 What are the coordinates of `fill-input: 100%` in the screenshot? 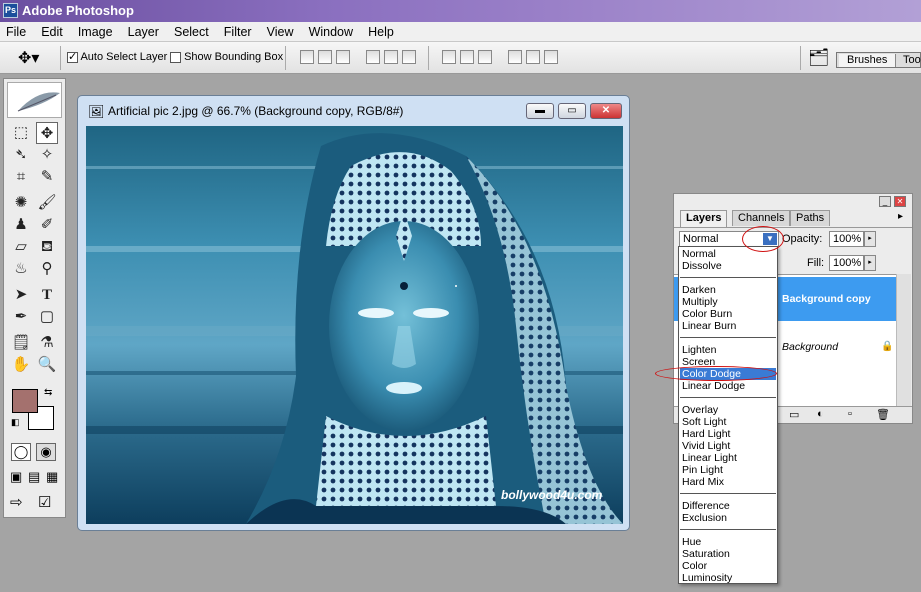 It's located at (846, 263).